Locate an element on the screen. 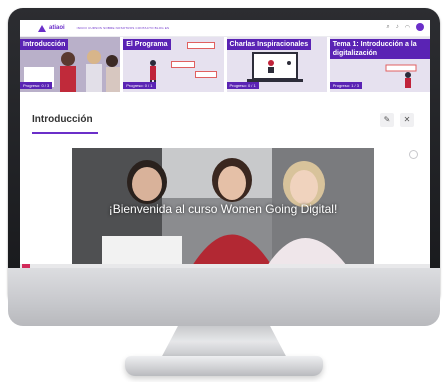  card-title: Introducción is located at coordinates (44, 44).